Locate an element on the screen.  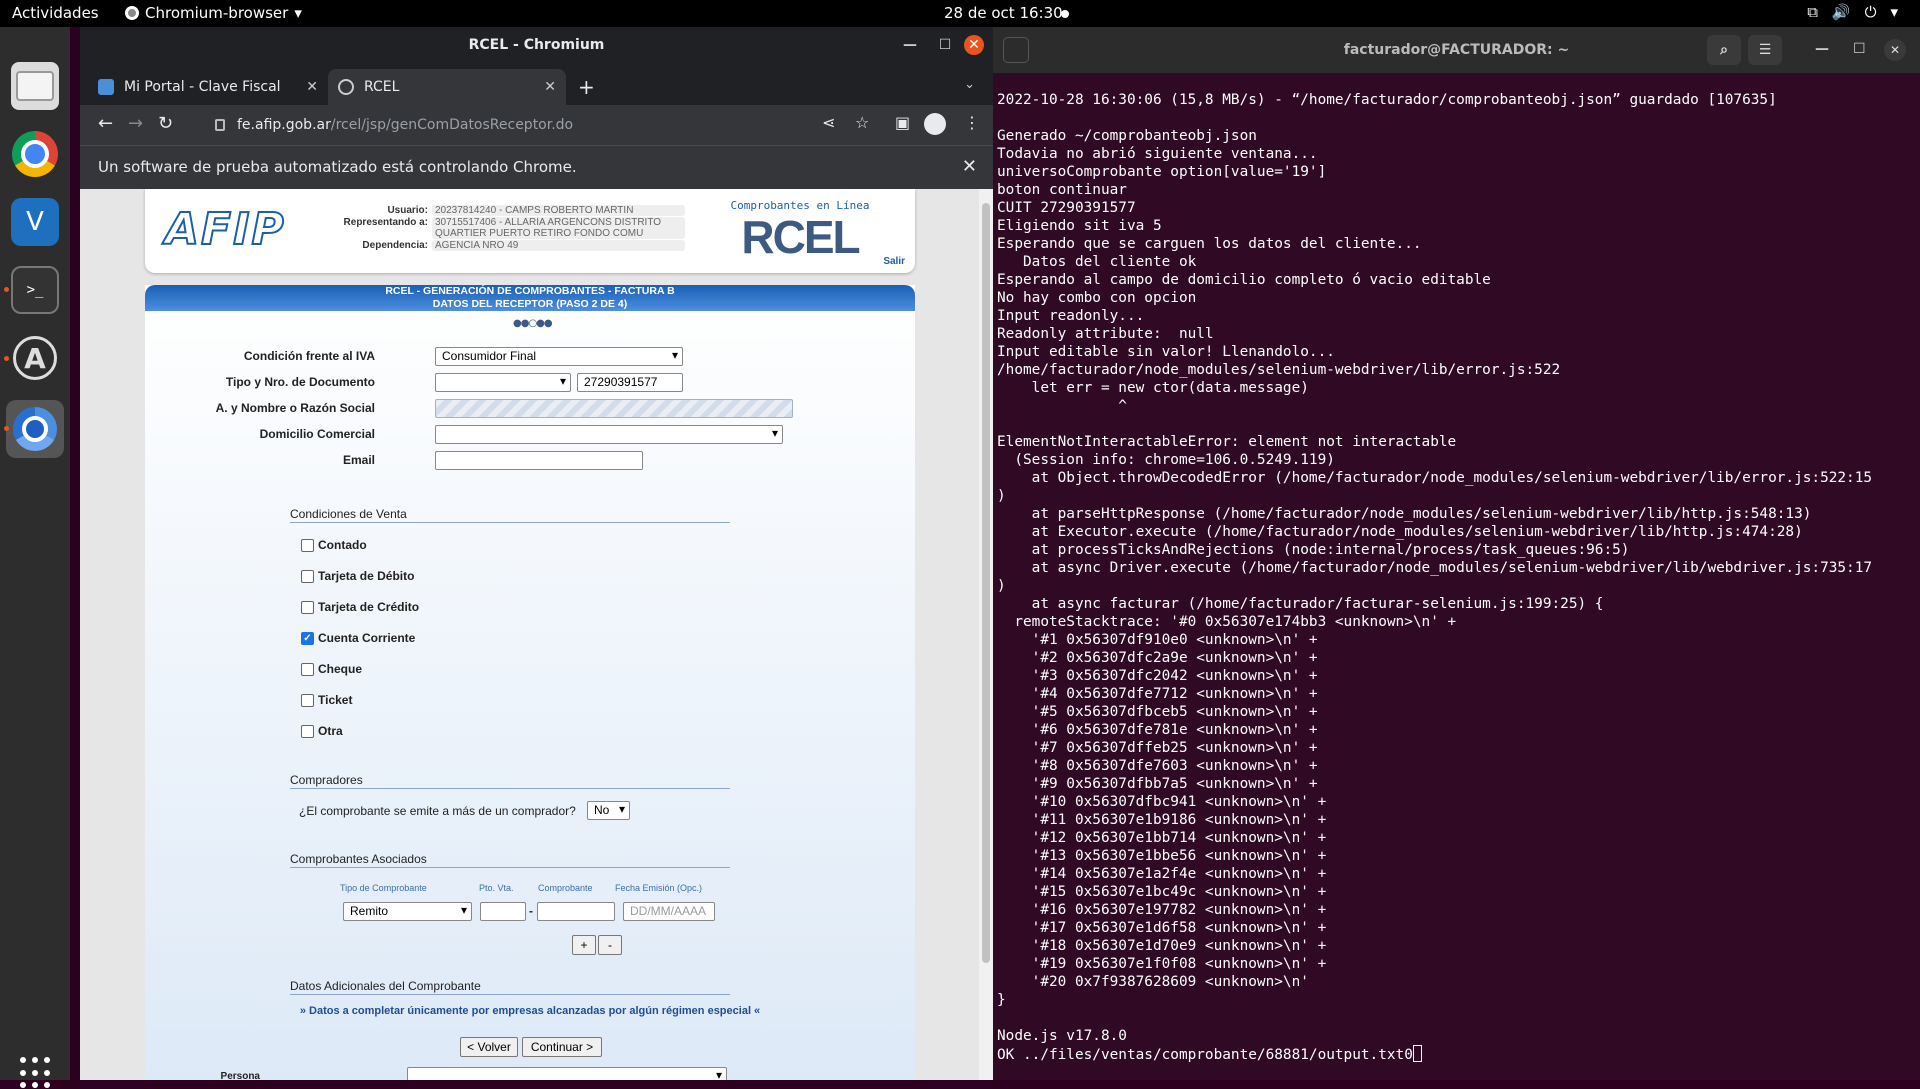
checkbox-ticket: Ticket is located at coordinates (326, 700).